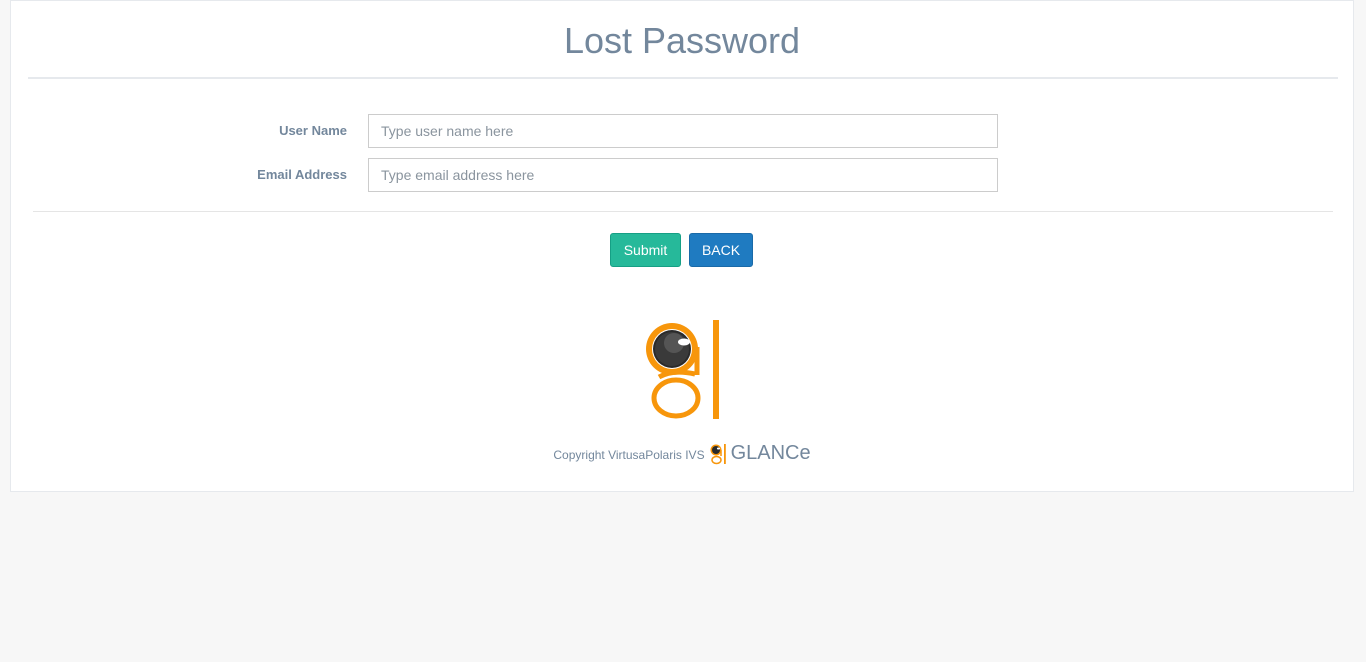  I want to click on email-row: Email Address, so click(682, 175).